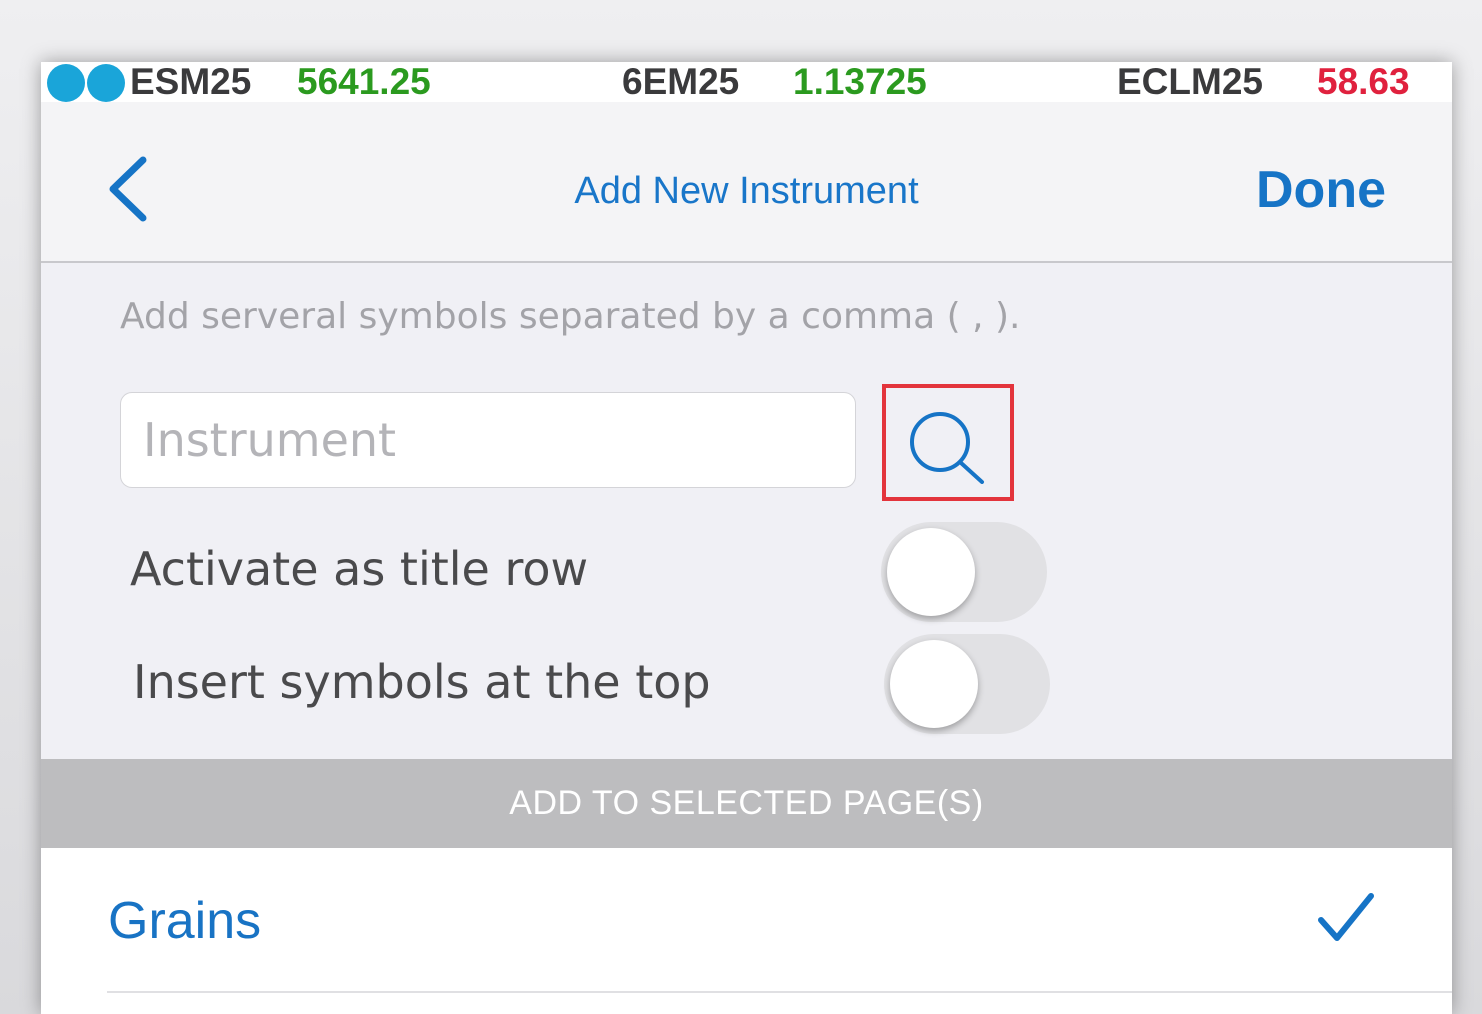 This screenshot has height=1014, width=1482. Describe the element at coordinates (422, 682) in the screenshot. I see `insert-top-label: Insert symbols at the top` at that location.